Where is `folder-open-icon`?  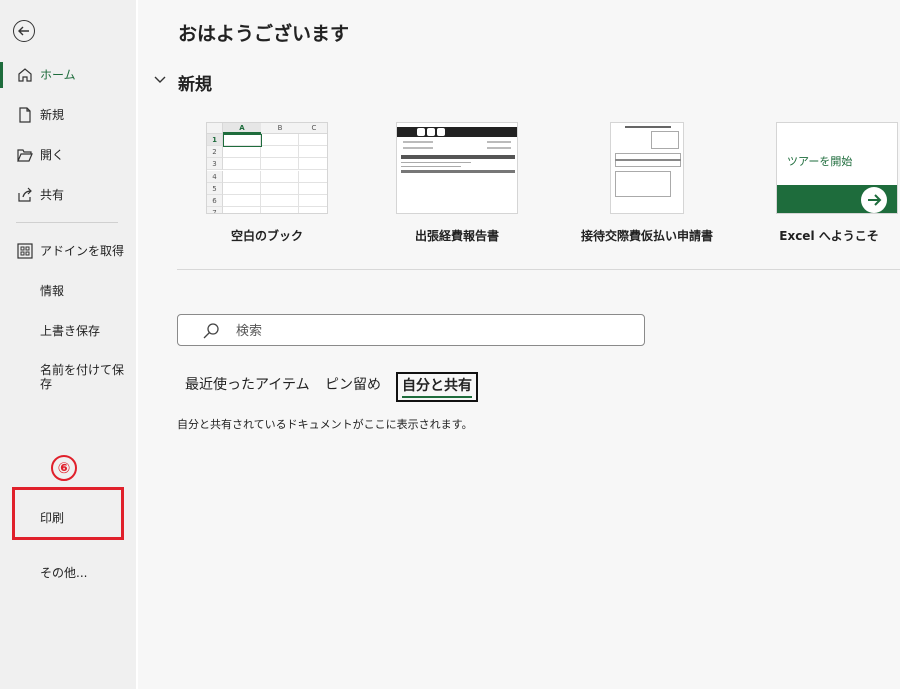
folder-open-icon is located at coordinates (25, 155).